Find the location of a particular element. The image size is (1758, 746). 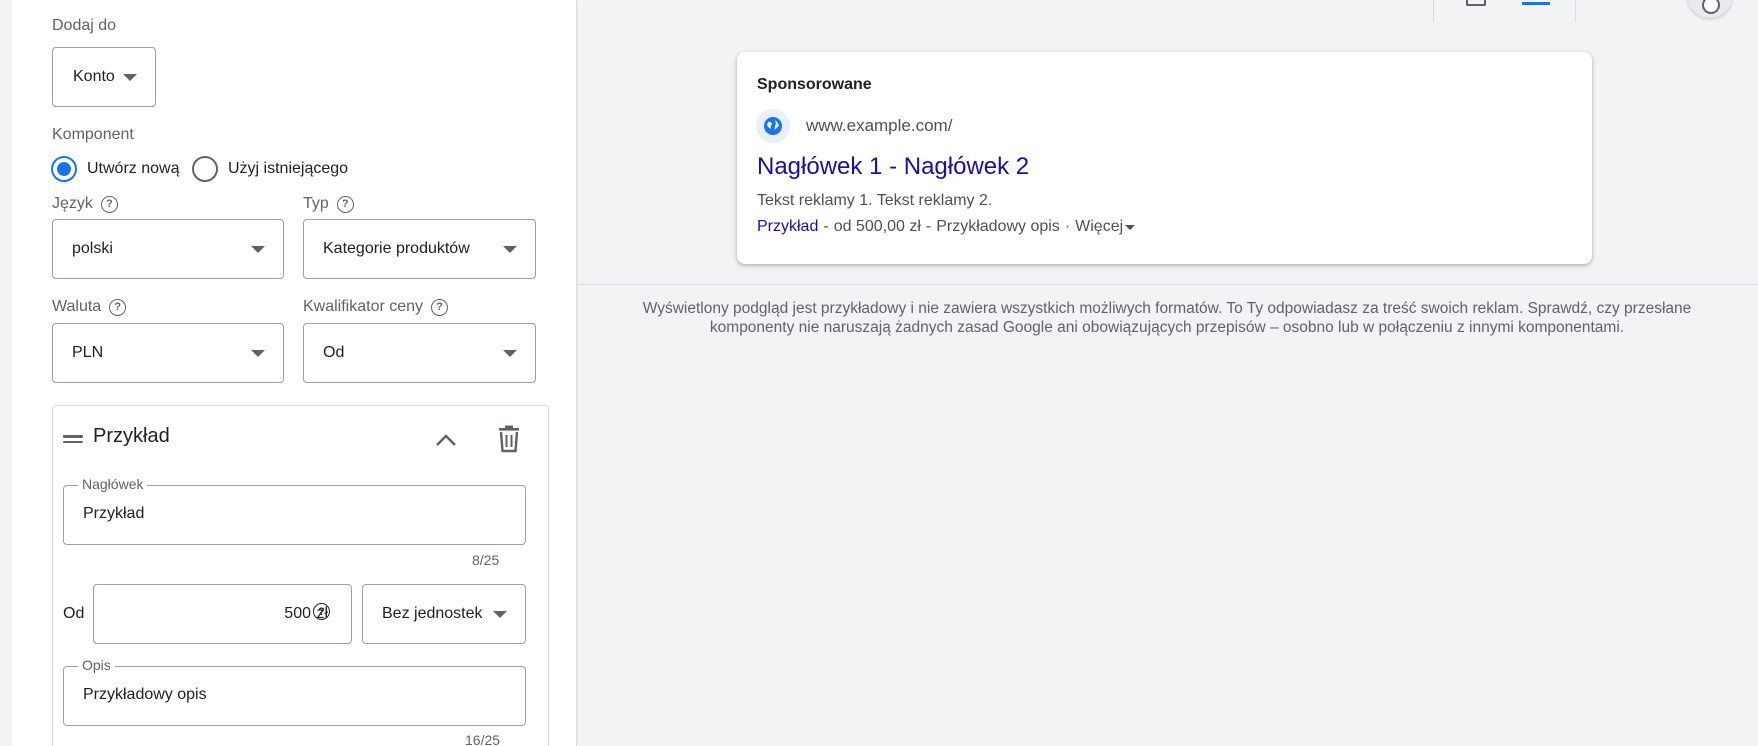

desktop-preview-tab-indicator is located at coordinates (1536, 3).